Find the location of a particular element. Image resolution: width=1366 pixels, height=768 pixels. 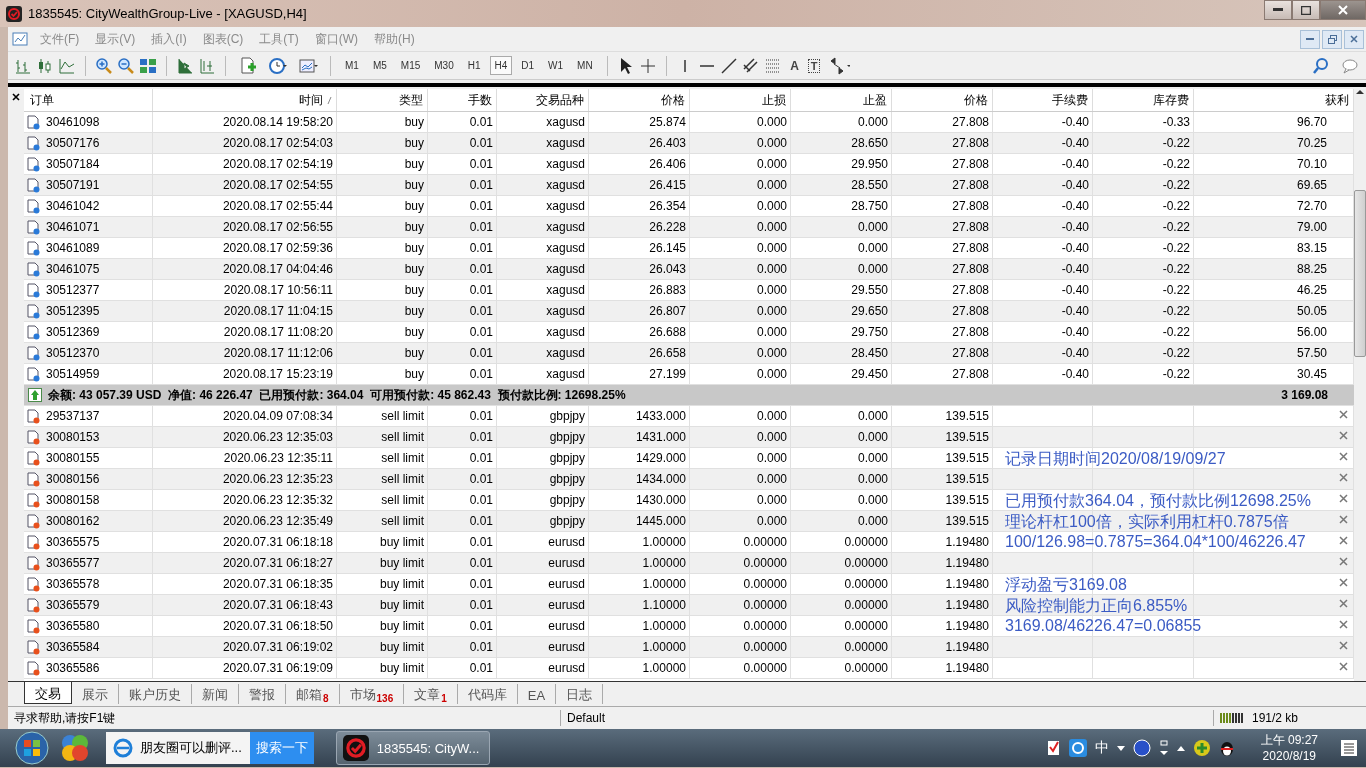

column-header: 手数 is located at coordinates (462, 100).